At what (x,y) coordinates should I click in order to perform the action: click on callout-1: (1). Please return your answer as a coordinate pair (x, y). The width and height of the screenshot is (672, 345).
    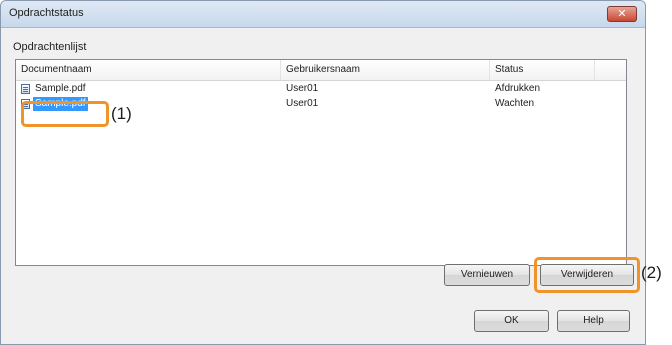
    Looking at the image, I should click on (121, 113).